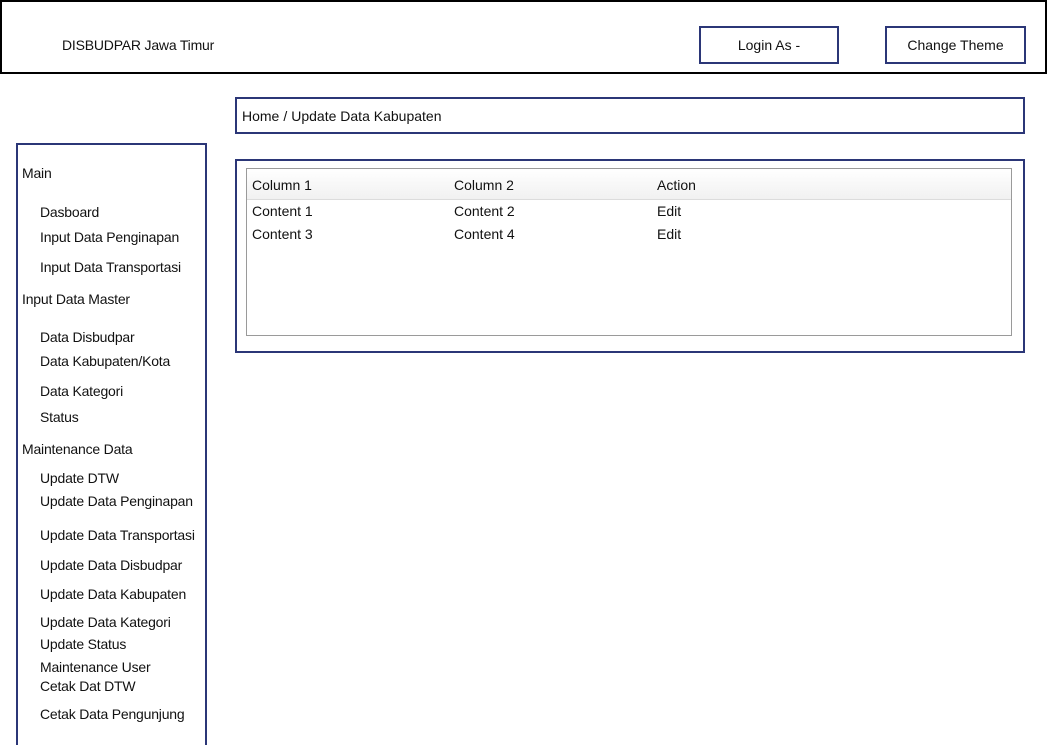 This screenshot has width=1059, height=745. Describe the element at coordinates (260, 116) in the screenshot. I see `breadcrumb-home-link: Home` at that location.